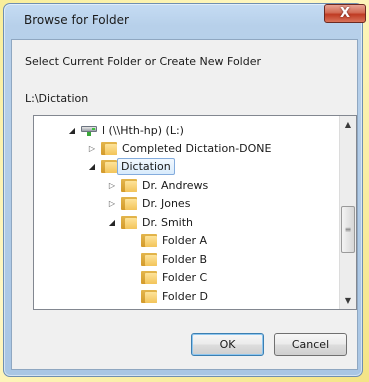  I want to click on tree-item-dr-andrews: ▷ Dr. Andrews, so click(160, 185).